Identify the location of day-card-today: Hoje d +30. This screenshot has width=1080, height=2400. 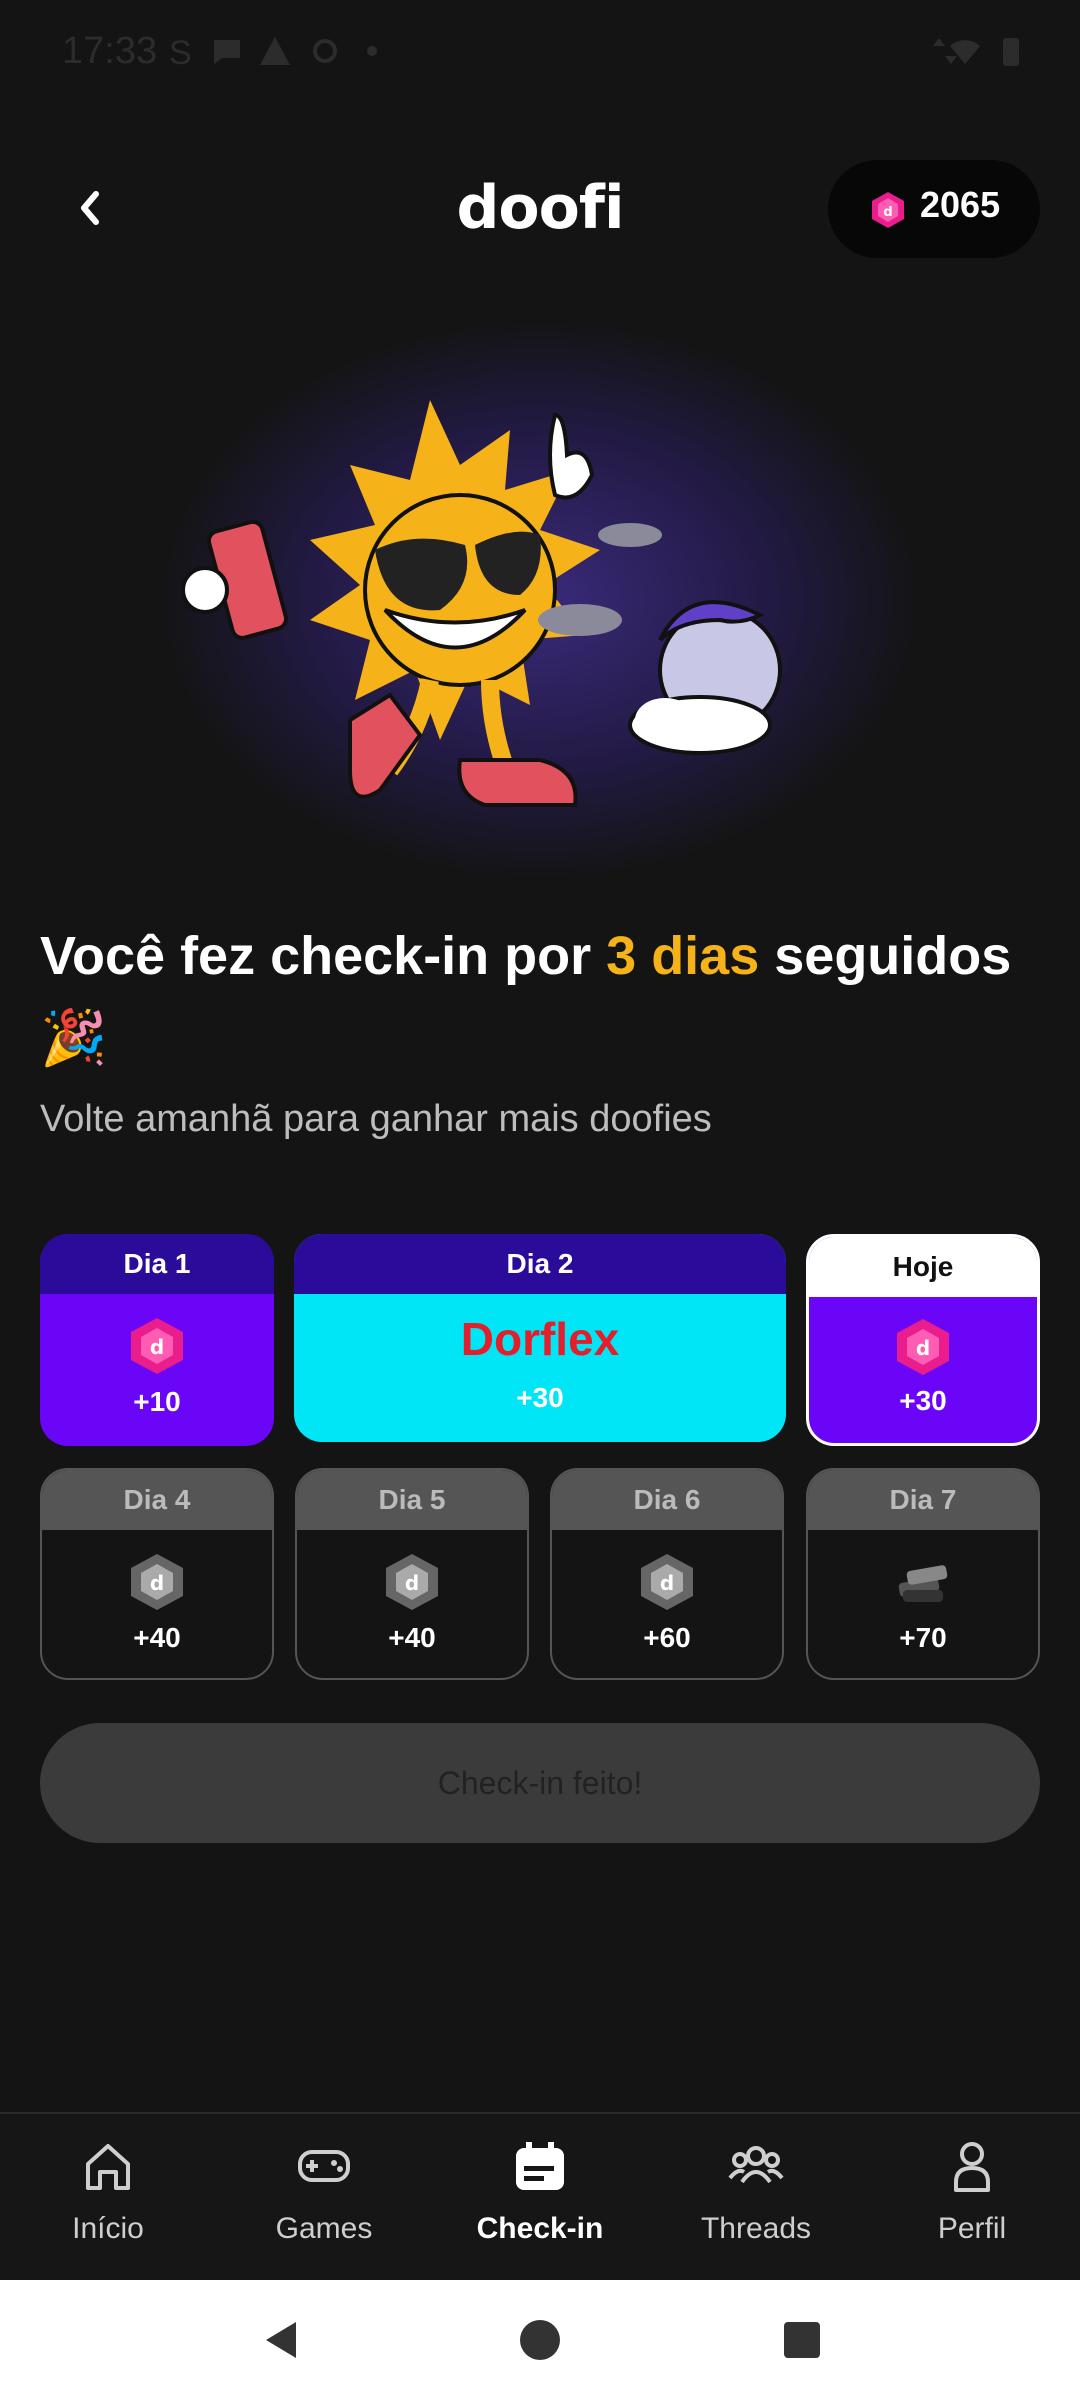
(923, 1340).